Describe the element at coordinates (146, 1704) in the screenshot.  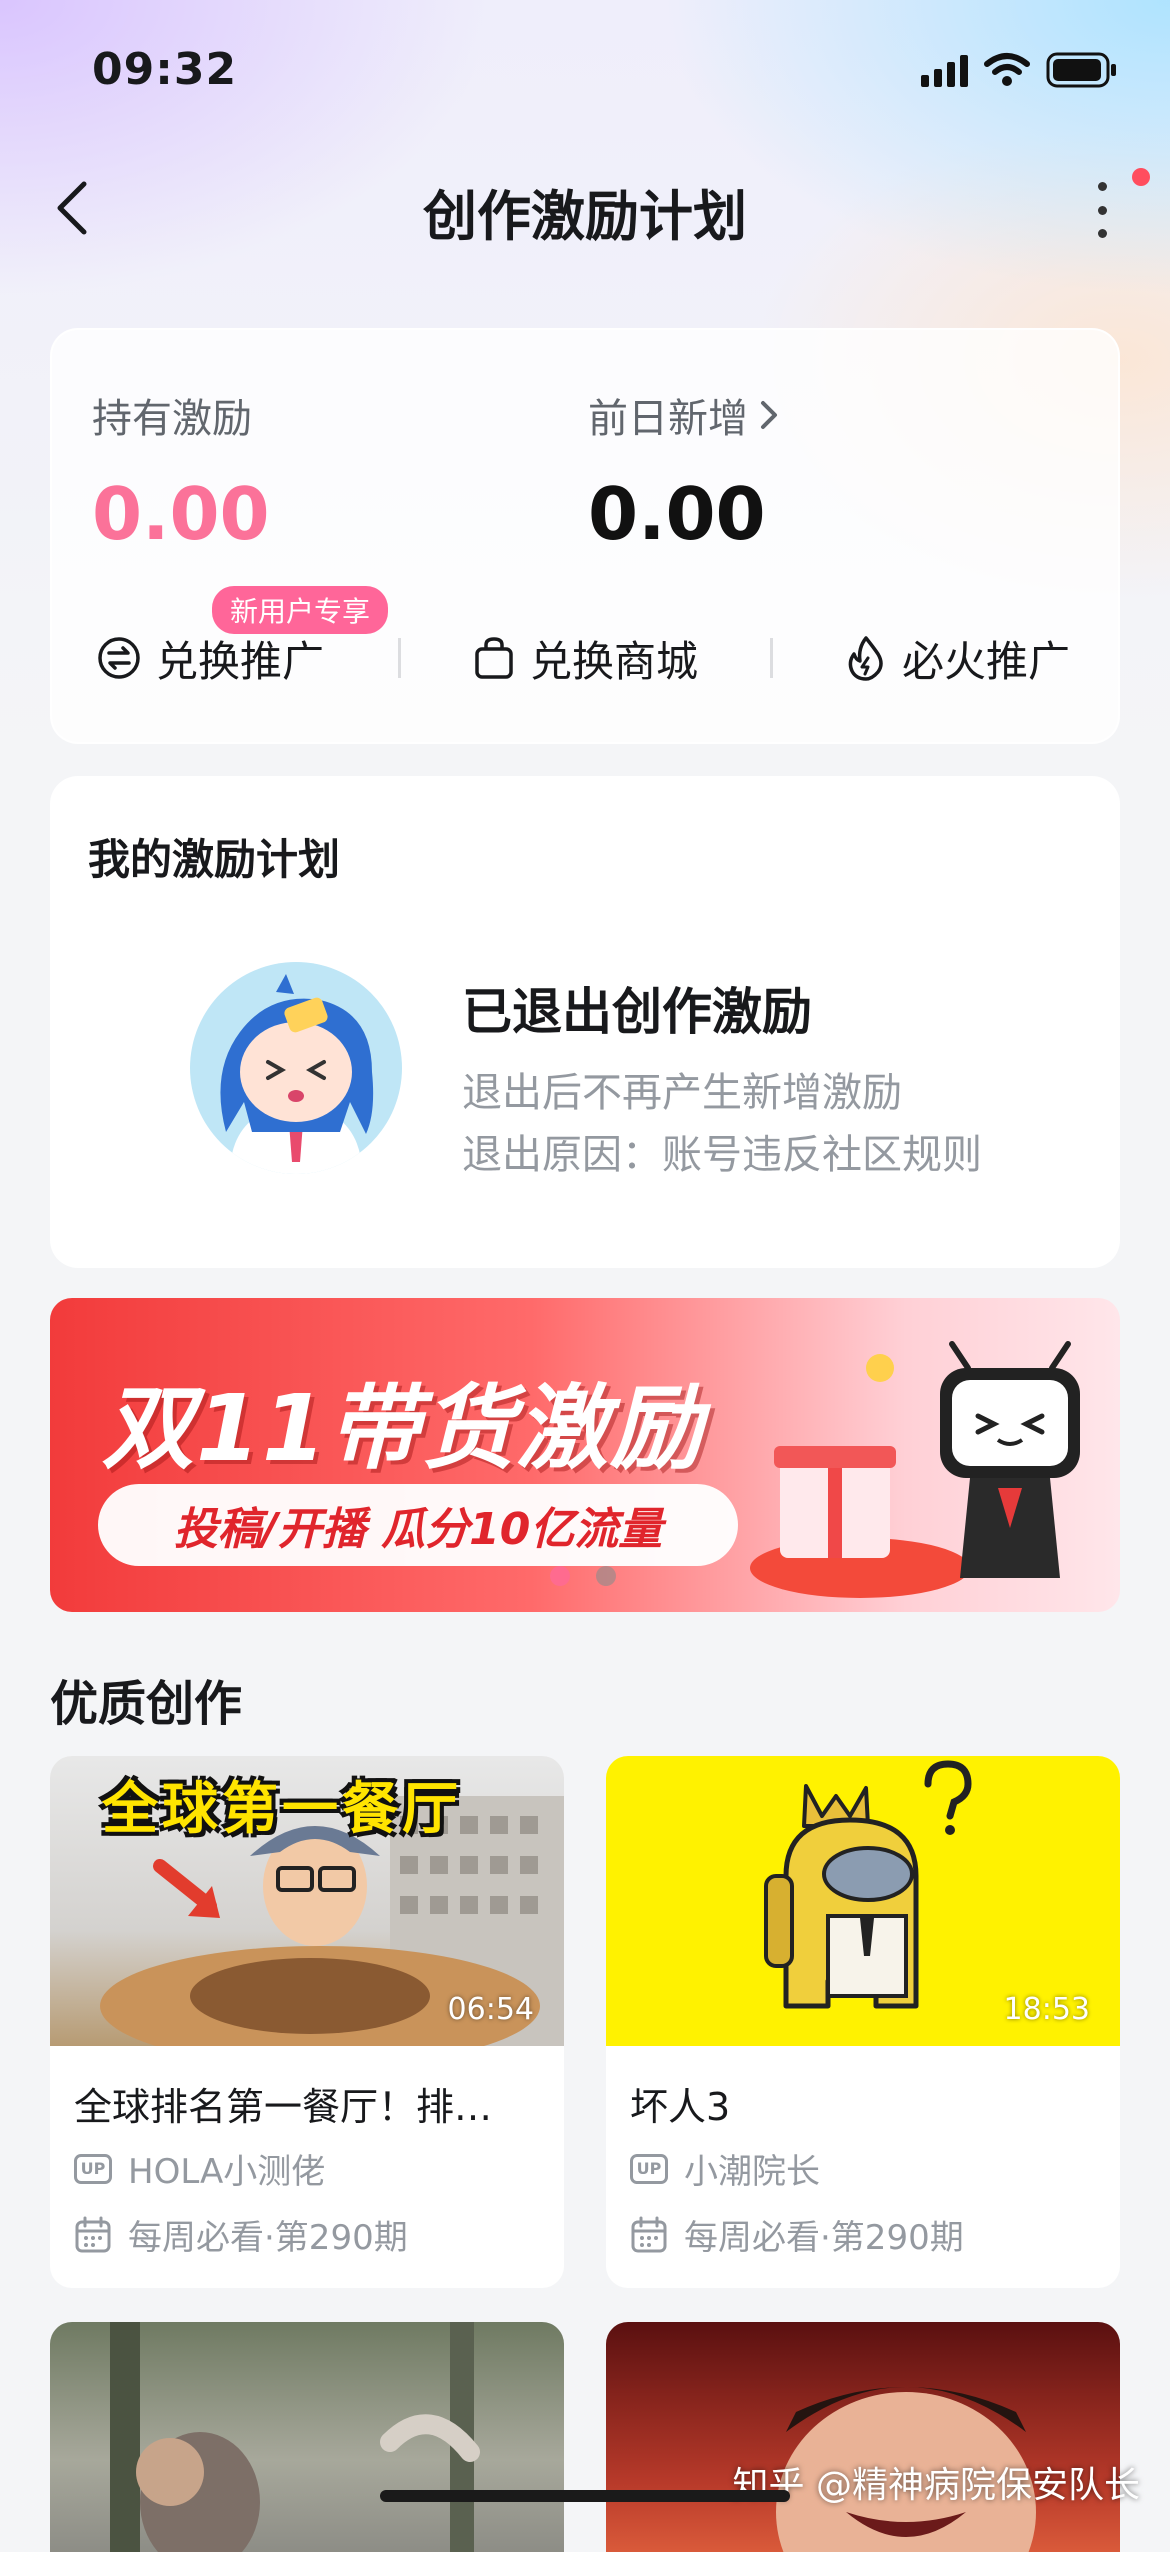
I see `quality-creations-title: 优质创作` at that location.